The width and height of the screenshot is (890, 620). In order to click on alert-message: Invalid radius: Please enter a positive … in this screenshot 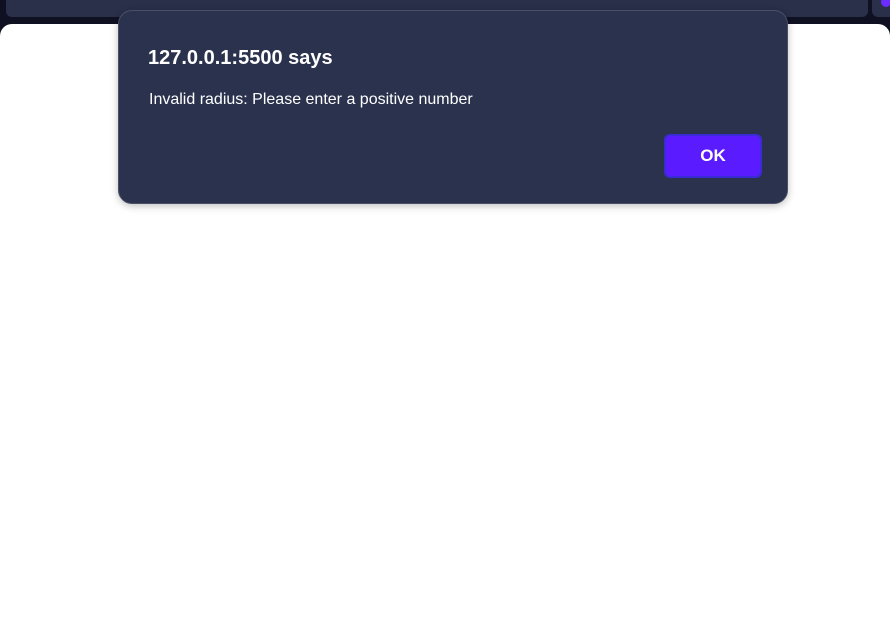, I will do `click(311, 99)`.